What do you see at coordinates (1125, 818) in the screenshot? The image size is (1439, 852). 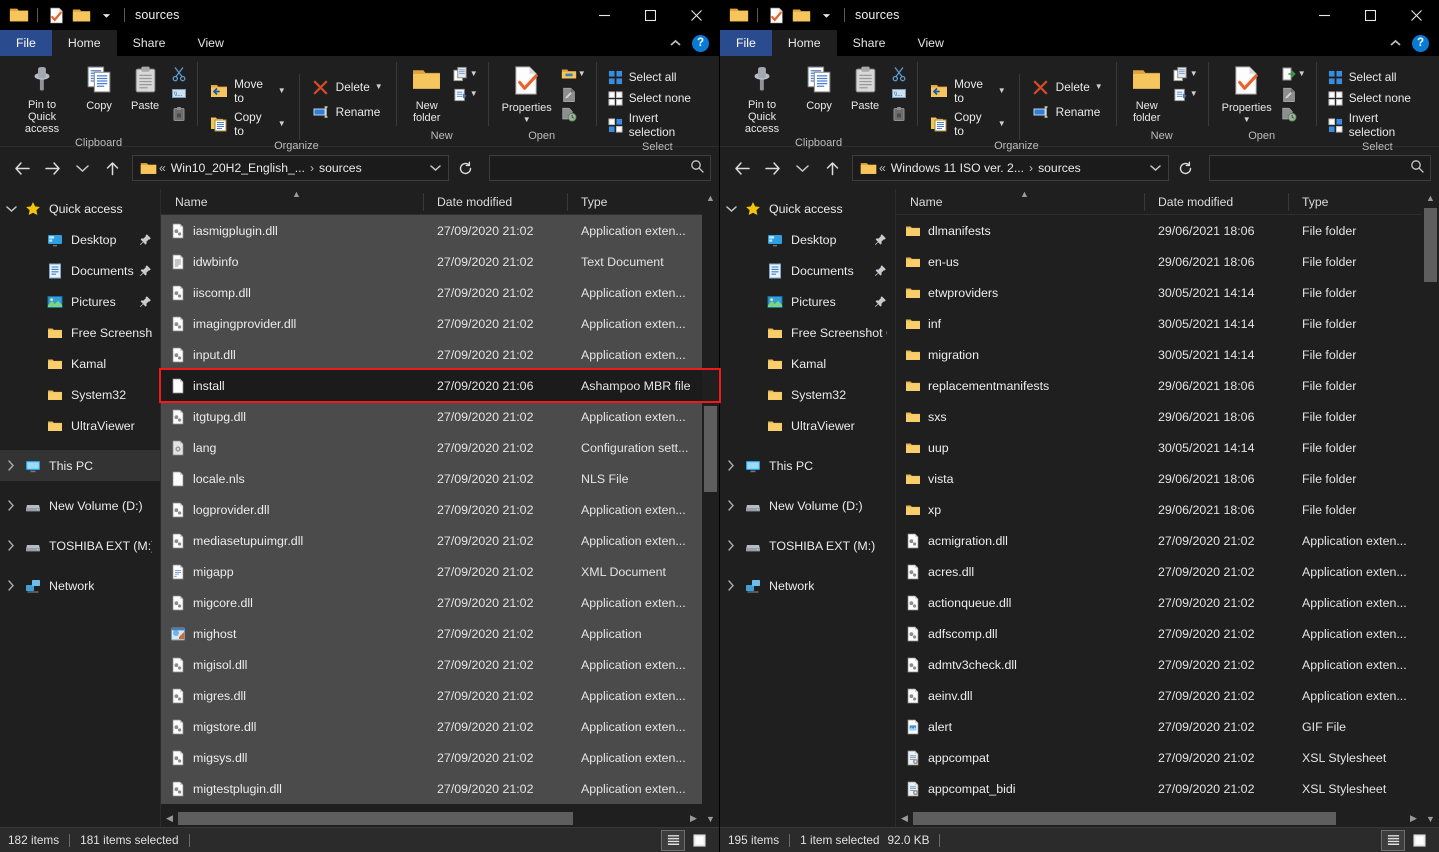 I see `h-scroll-thumb` at bounding box center [1125, 818].